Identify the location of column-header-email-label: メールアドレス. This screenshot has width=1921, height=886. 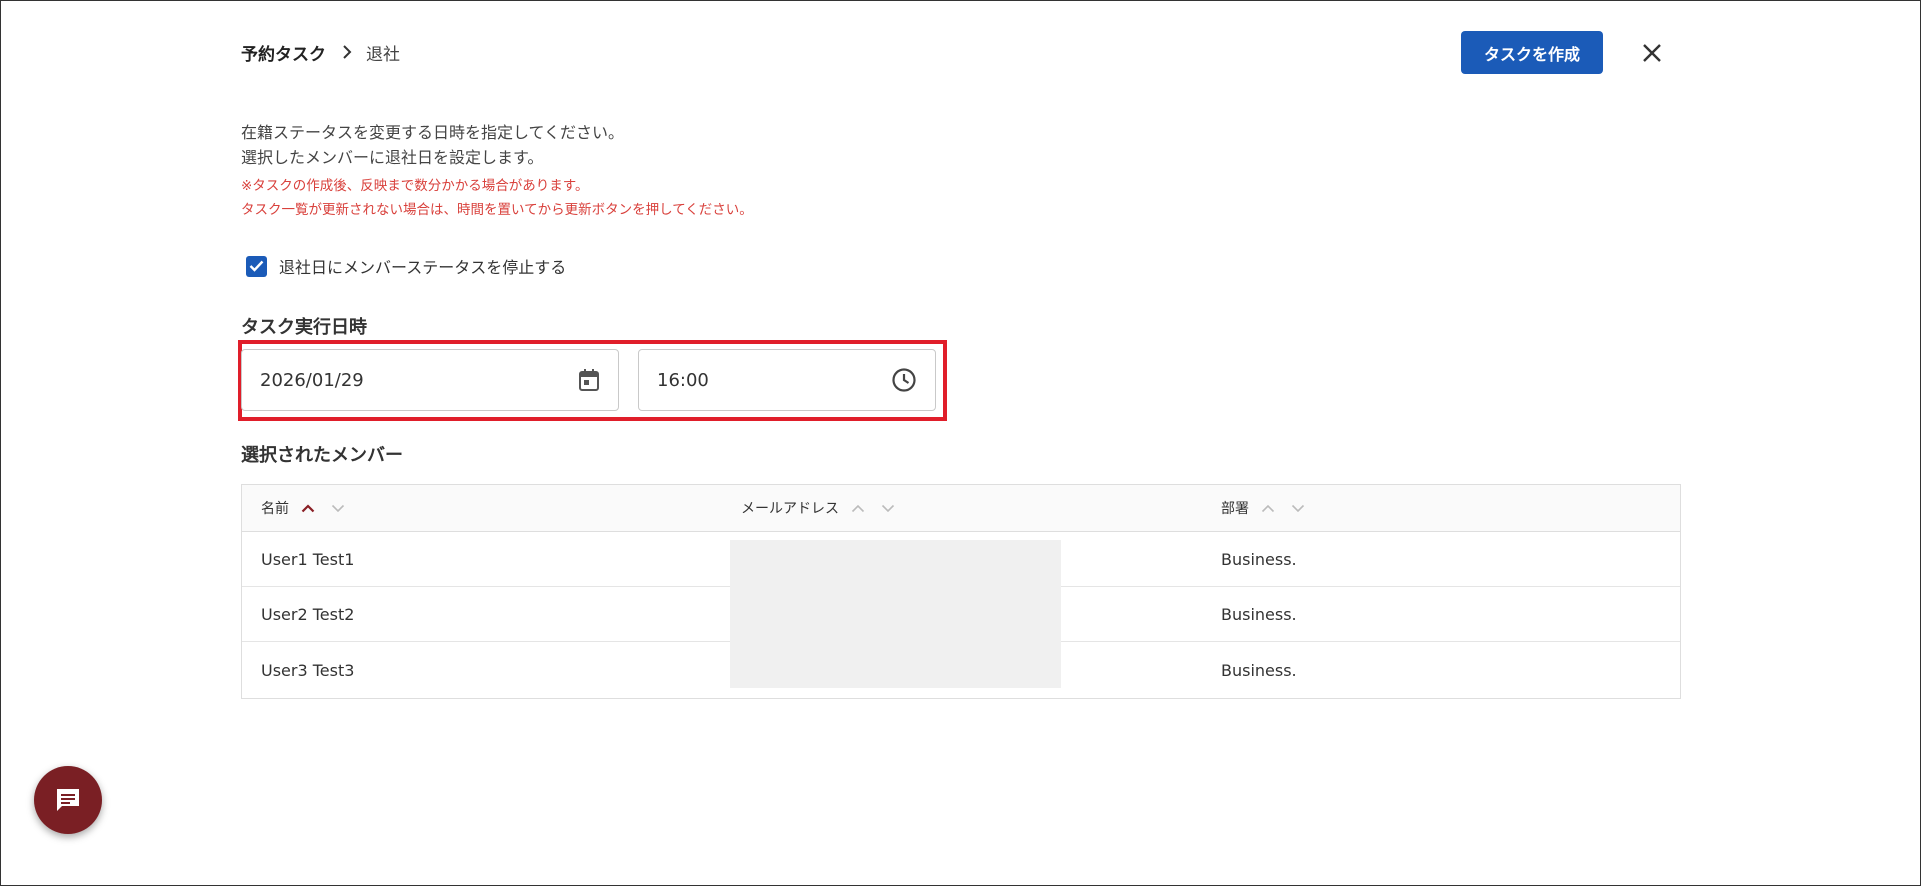
(790, 509).